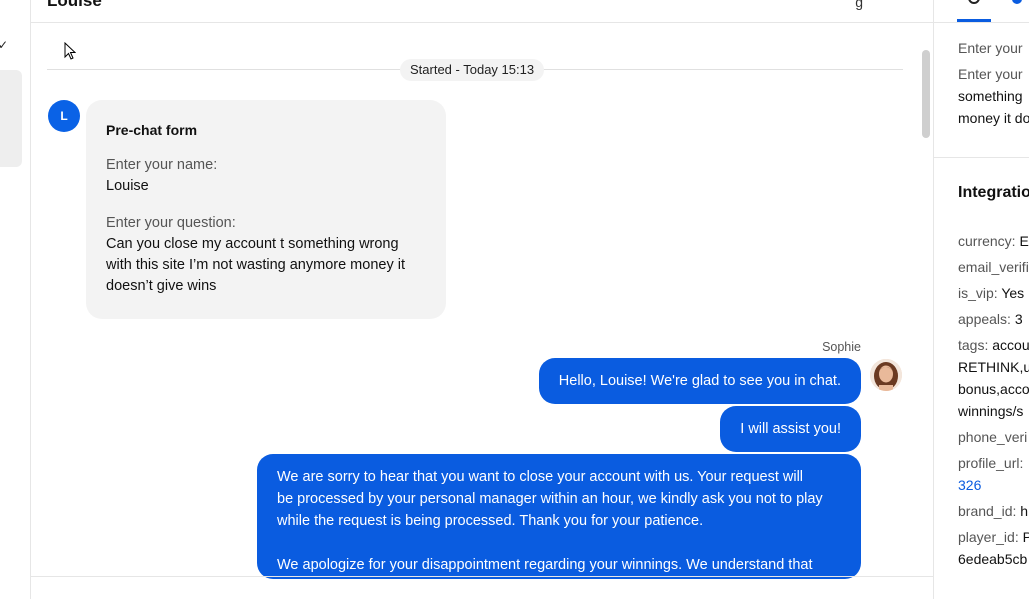 The image size is (1029, 599). What do you see at coordinates (991, 411) in the screenshot?
I see `field-tags-cont: winnings/s` at bounding box center [991, 411].